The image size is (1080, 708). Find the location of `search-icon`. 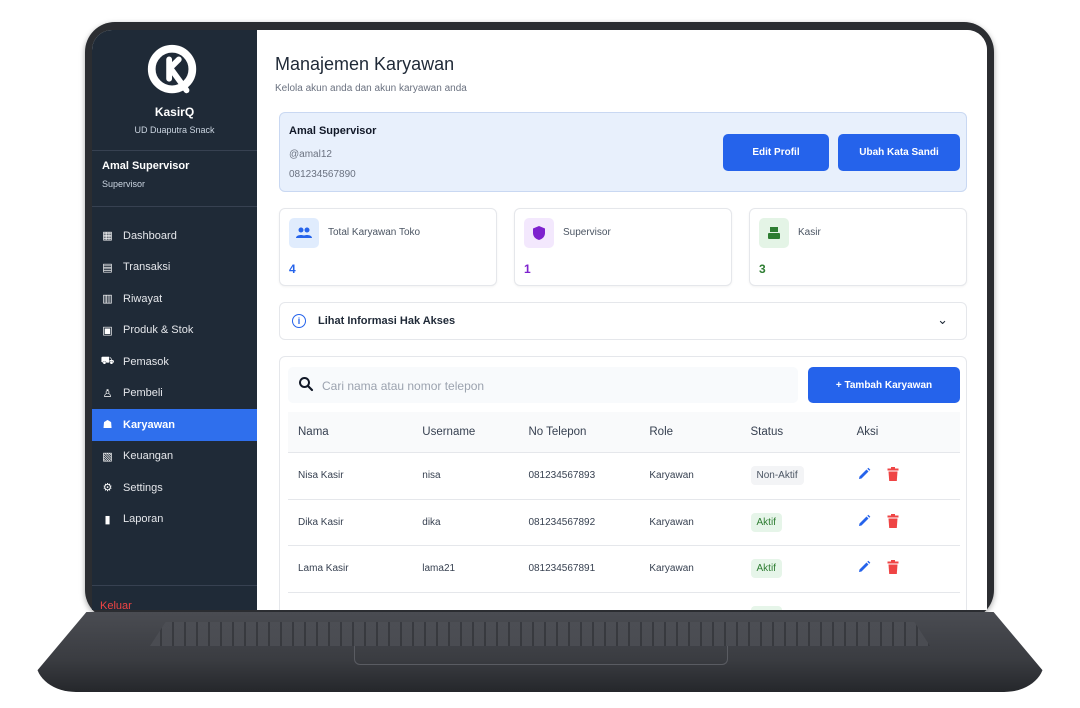

search-icon is located at coordinates (306, 384).